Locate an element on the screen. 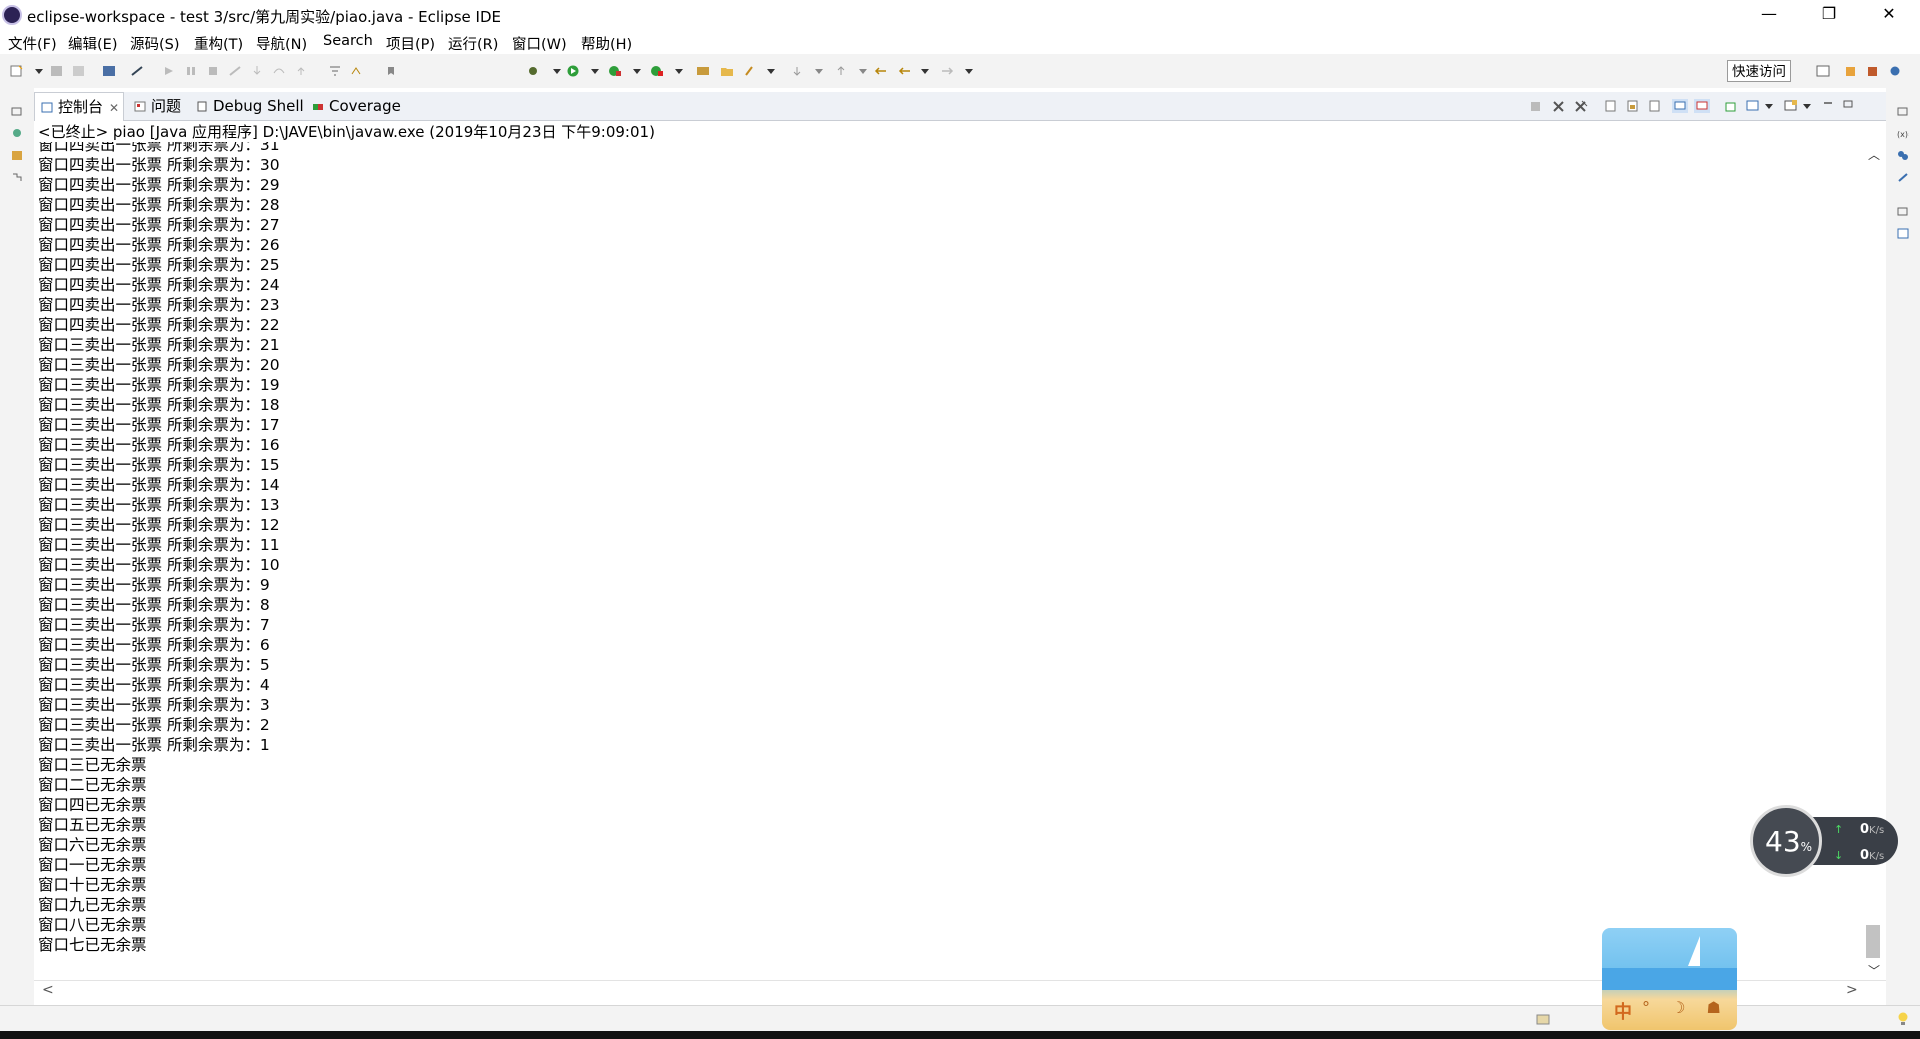 This screenshot has width=1920, height=1039. remove-all-terminated-icon is located at coordinates (1581, 106).